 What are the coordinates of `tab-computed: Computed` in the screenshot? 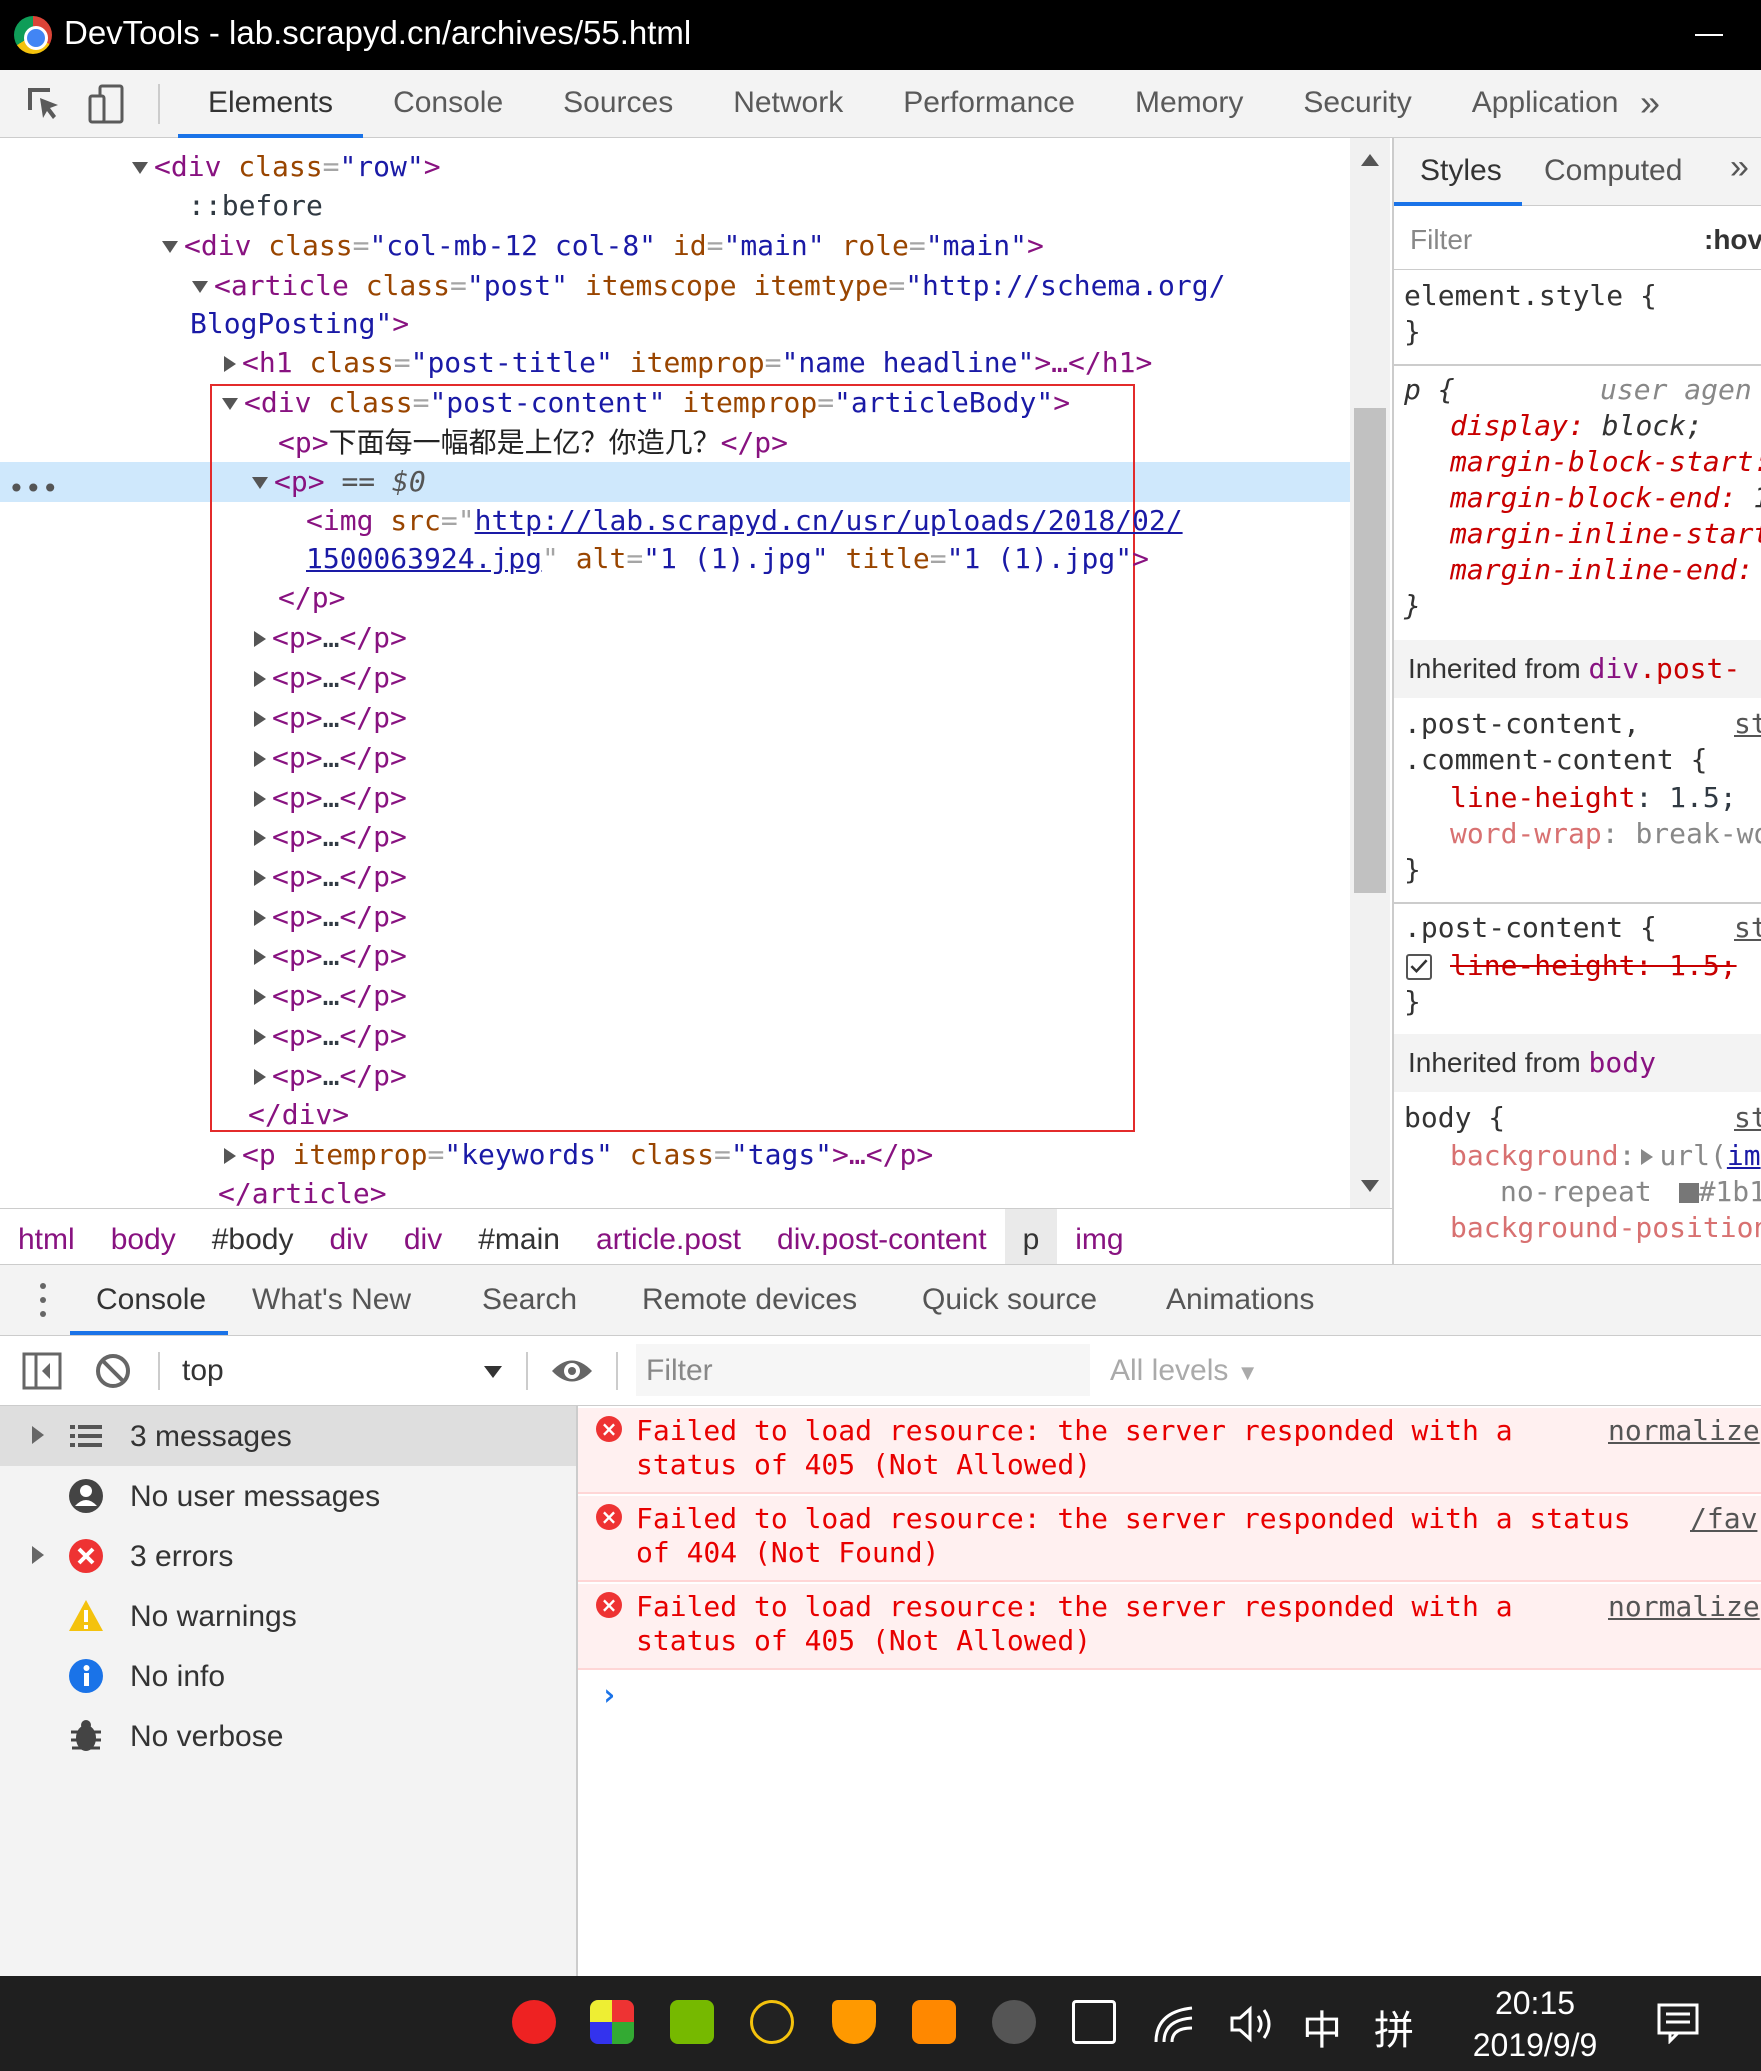 It's located at (1613, 171).